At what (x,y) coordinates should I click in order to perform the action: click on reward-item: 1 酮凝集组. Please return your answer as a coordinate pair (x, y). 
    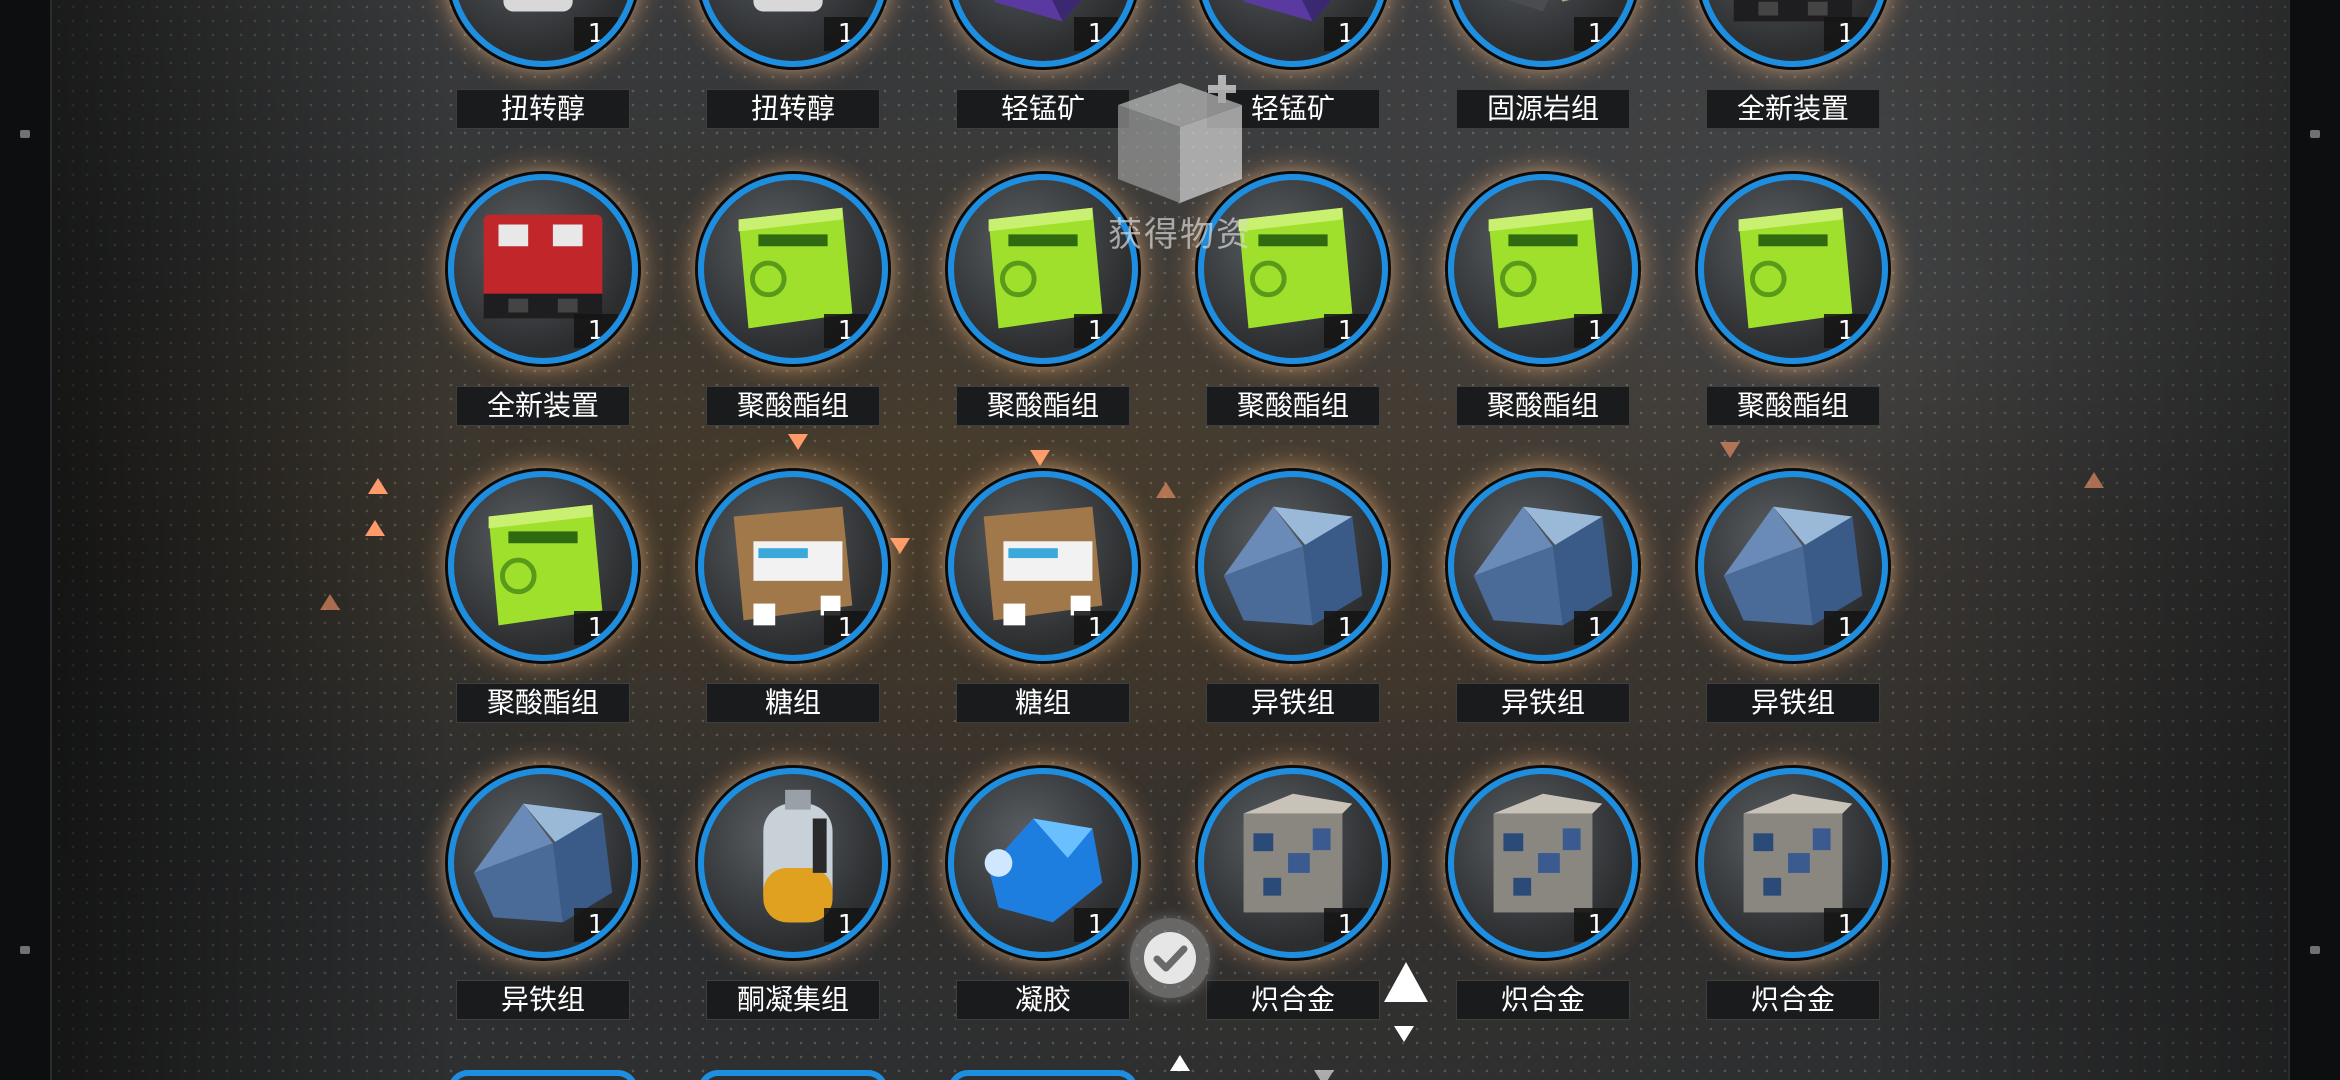
    Looking at the image, I should click on (793, 888).